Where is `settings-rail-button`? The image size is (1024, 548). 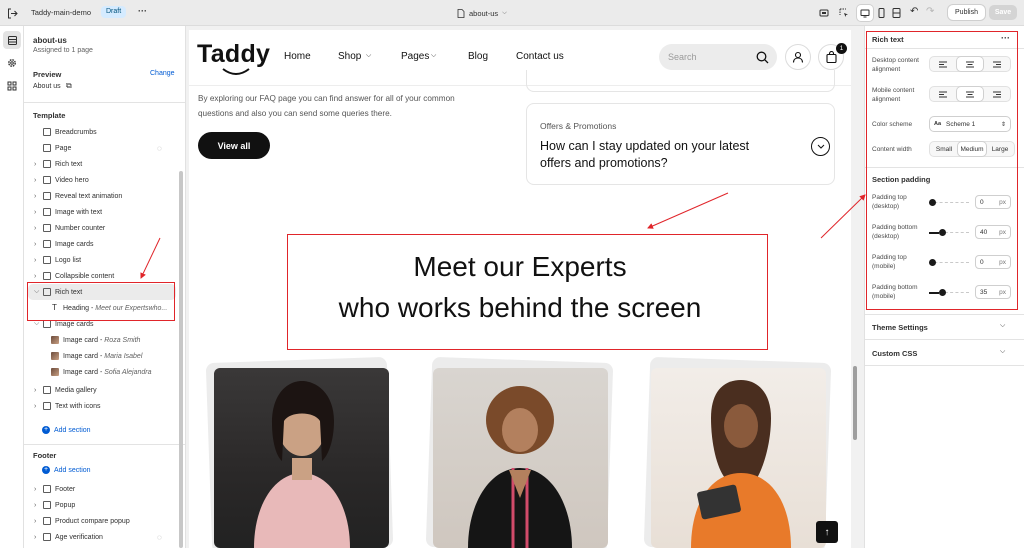
settings-rail-button is located at coordinates (12, 63).